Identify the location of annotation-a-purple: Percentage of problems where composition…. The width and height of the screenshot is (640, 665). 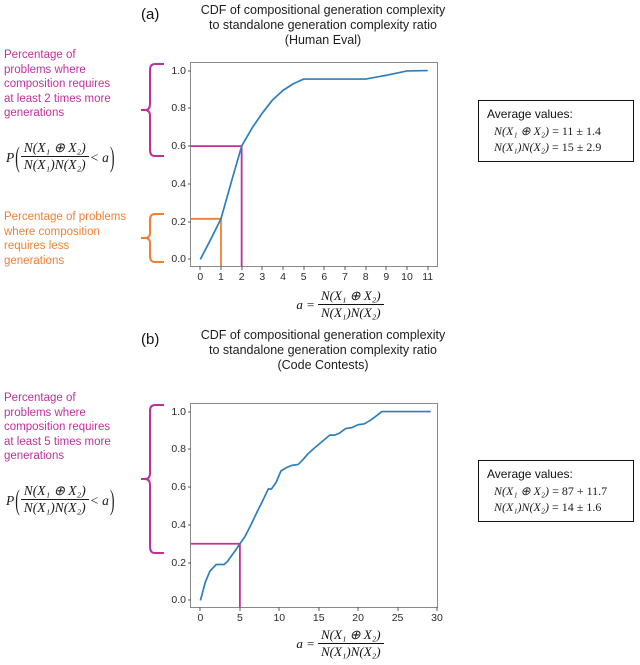
(70, 84).